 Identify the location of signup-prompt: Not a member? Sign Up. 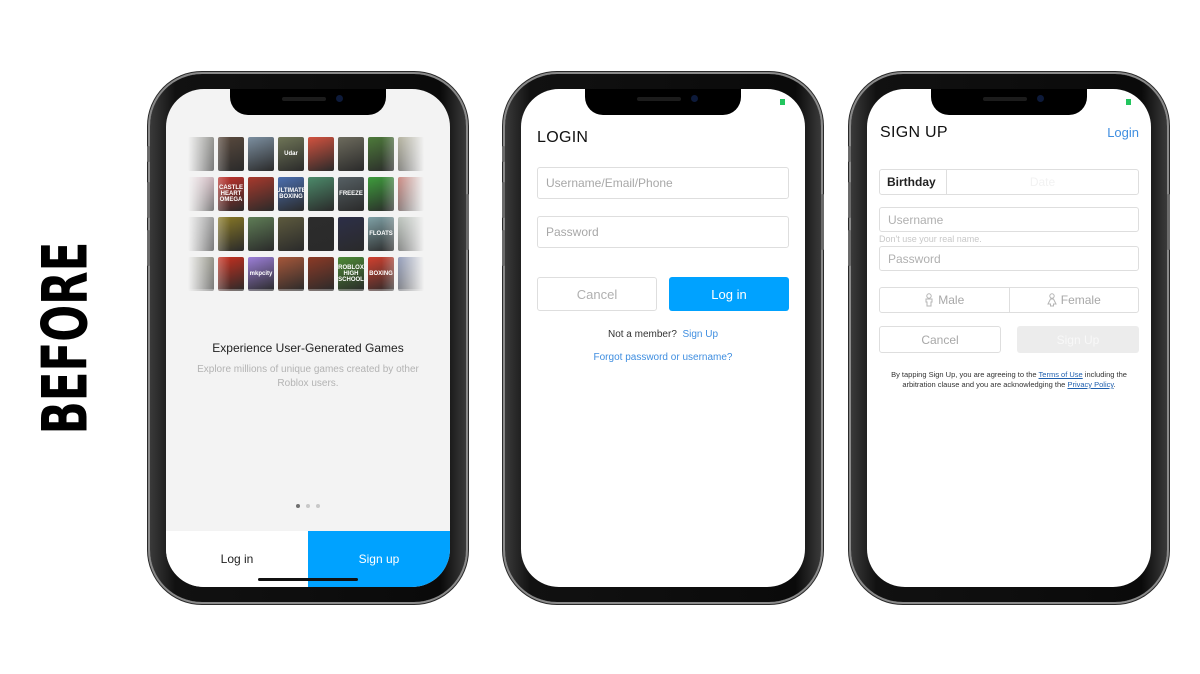
(663, 334).